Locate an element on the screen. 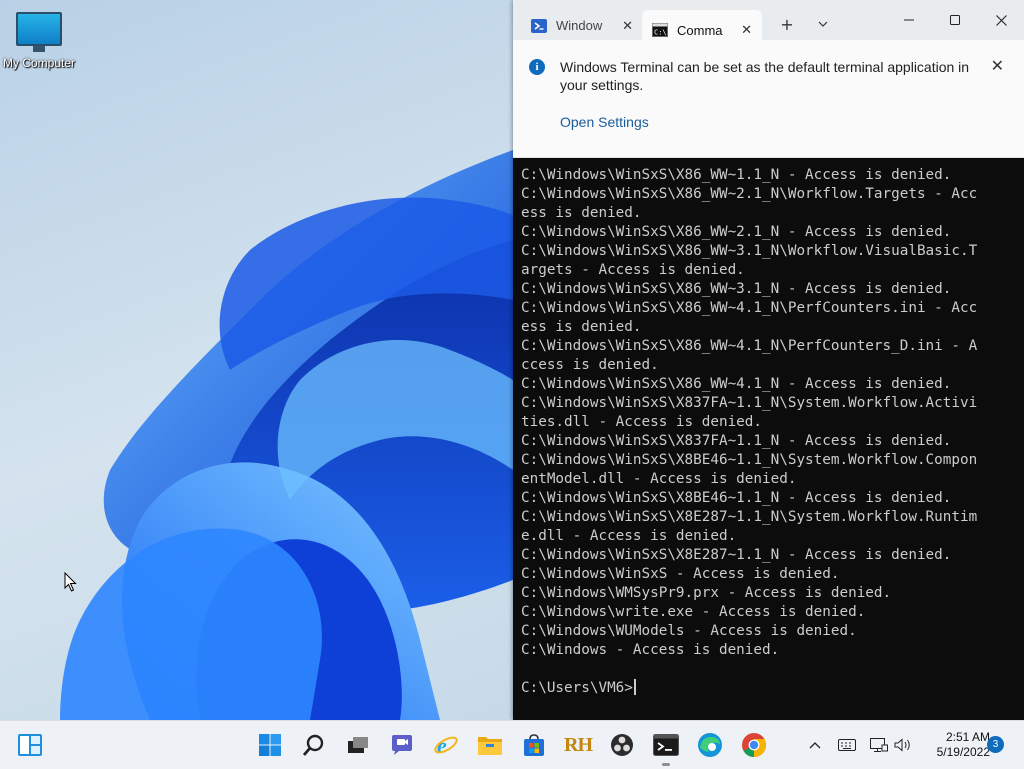 Image resolution: width=1024 pixels, height=769 pixels. close-window-button is located at coordinates (1001, 20).